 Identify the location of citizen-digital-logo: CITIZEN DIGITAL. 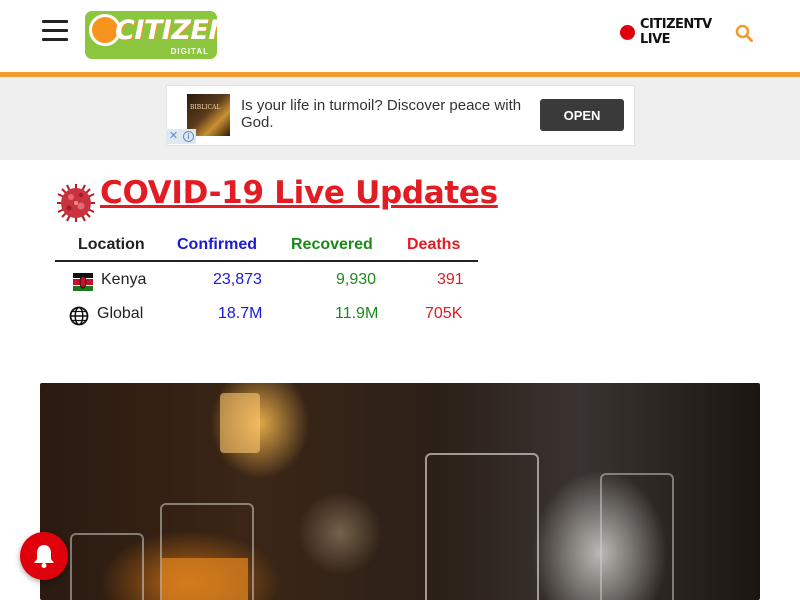
(151, 35).